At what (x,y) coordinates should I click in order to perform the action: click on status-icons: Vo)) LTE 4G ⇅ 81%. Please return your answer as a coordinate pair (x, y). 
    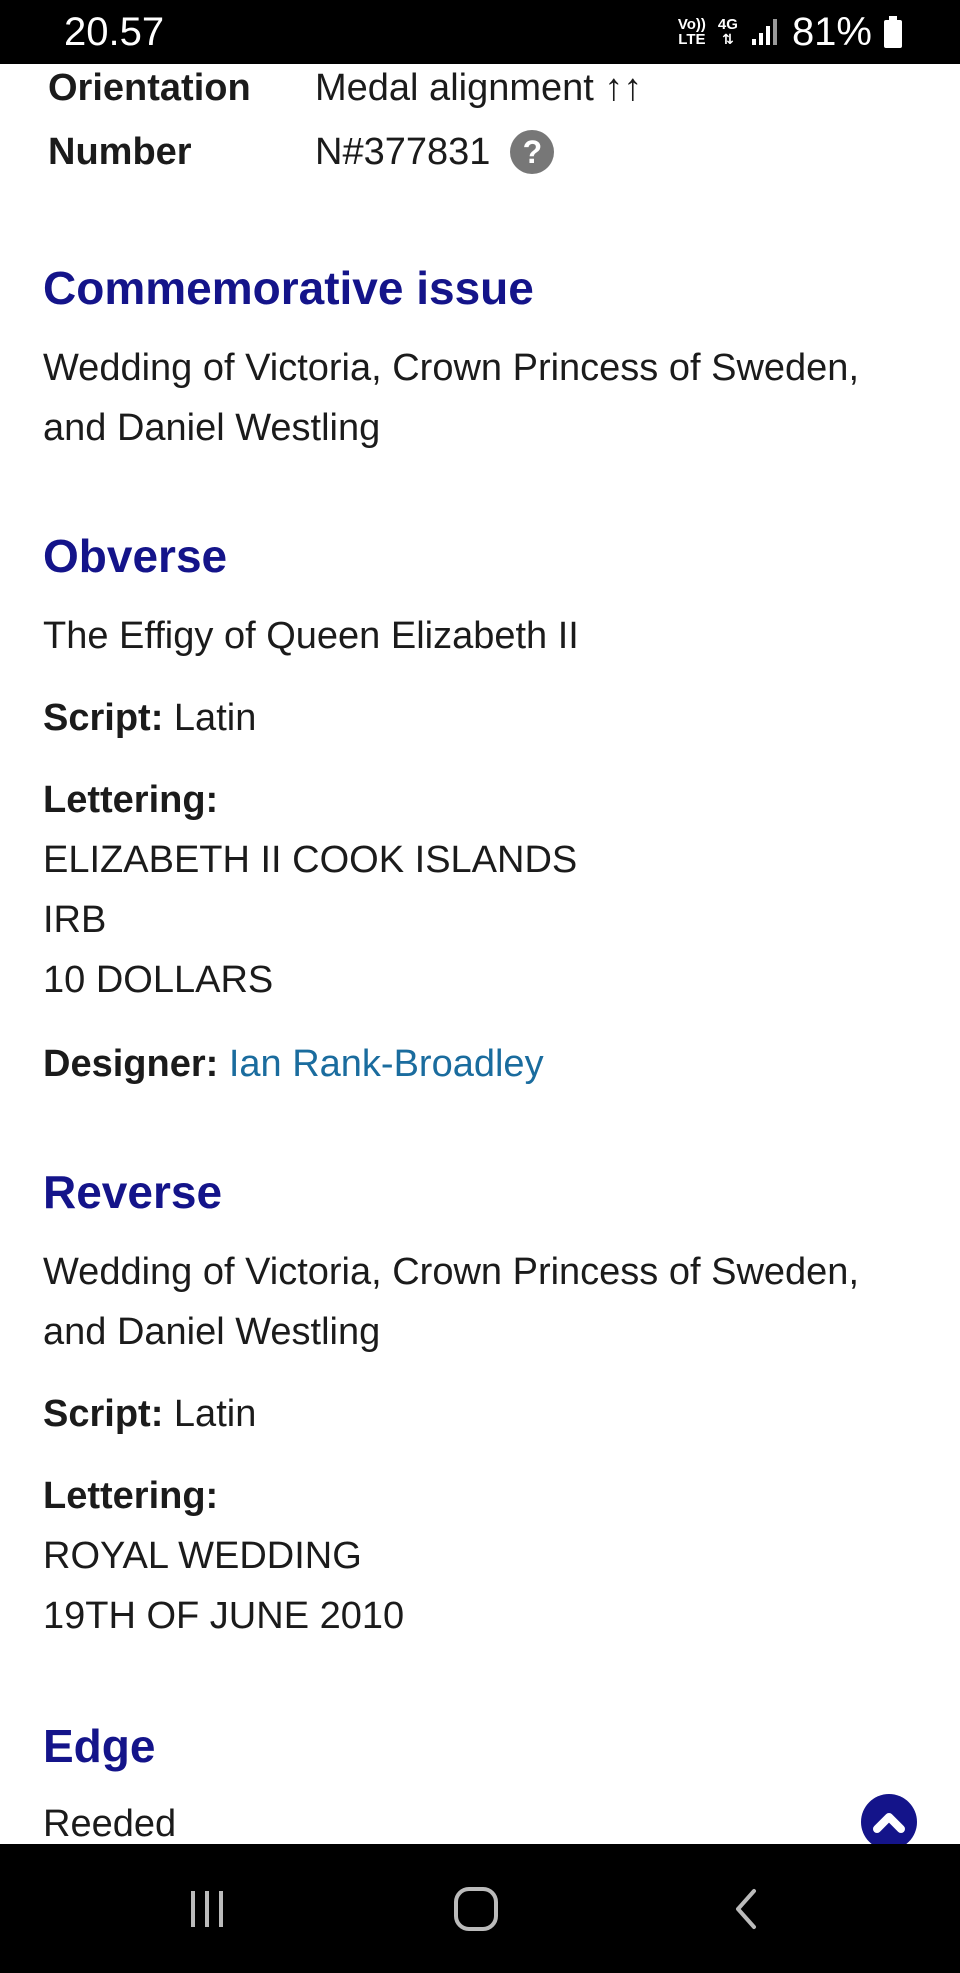
    Looking at the image, I should click on (790, 32).